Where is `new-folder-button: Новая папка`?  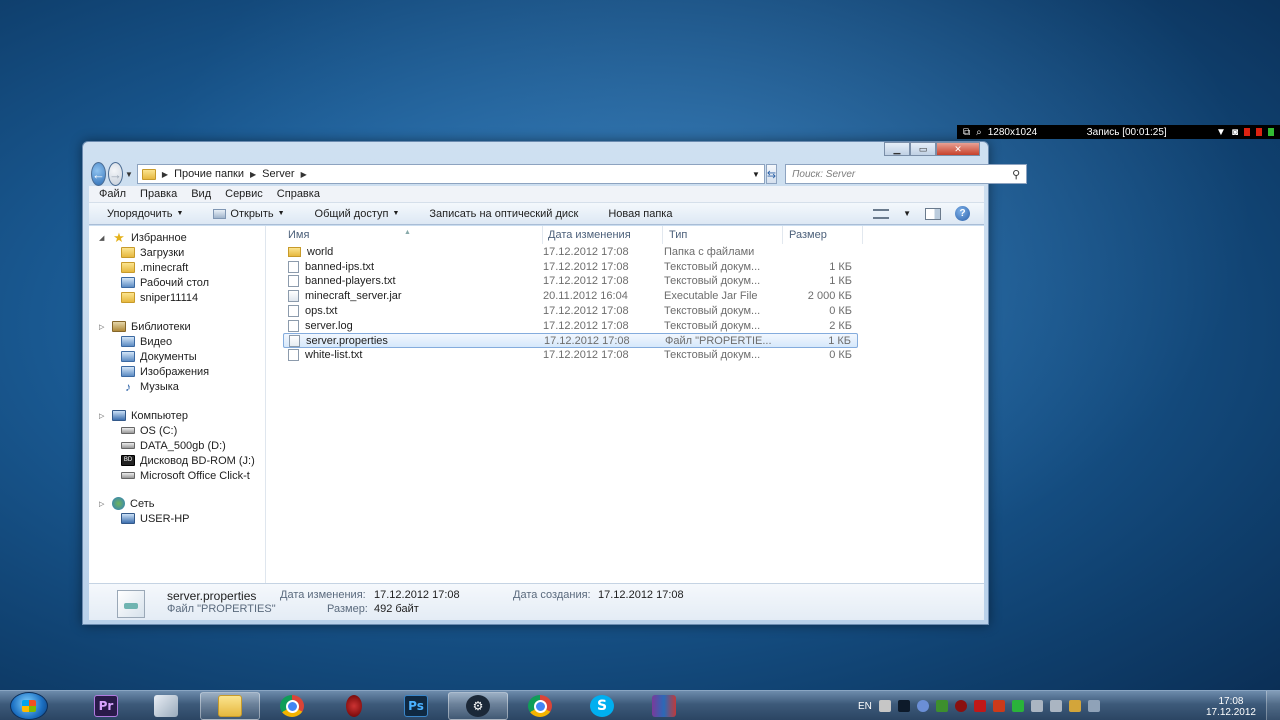
new-folder-button: Новая папка is located at coordinates (640, 214).